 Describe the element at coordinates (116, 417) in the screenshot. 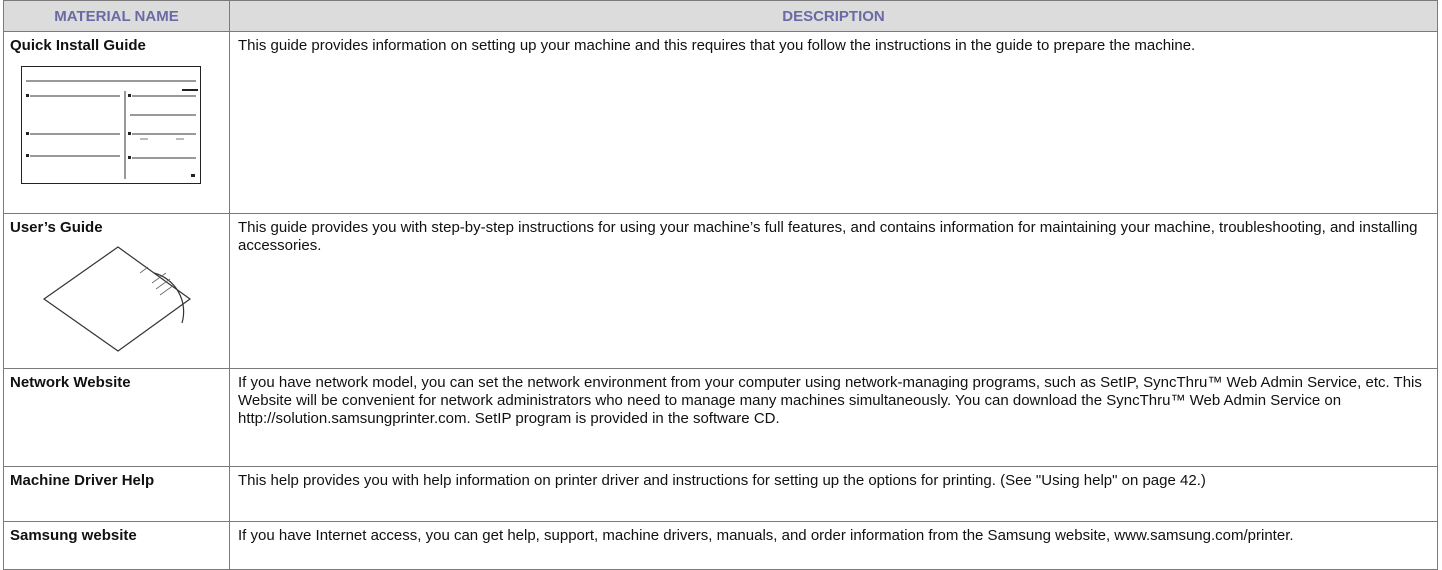

I see `material-name-cell: Network Website` at that location.